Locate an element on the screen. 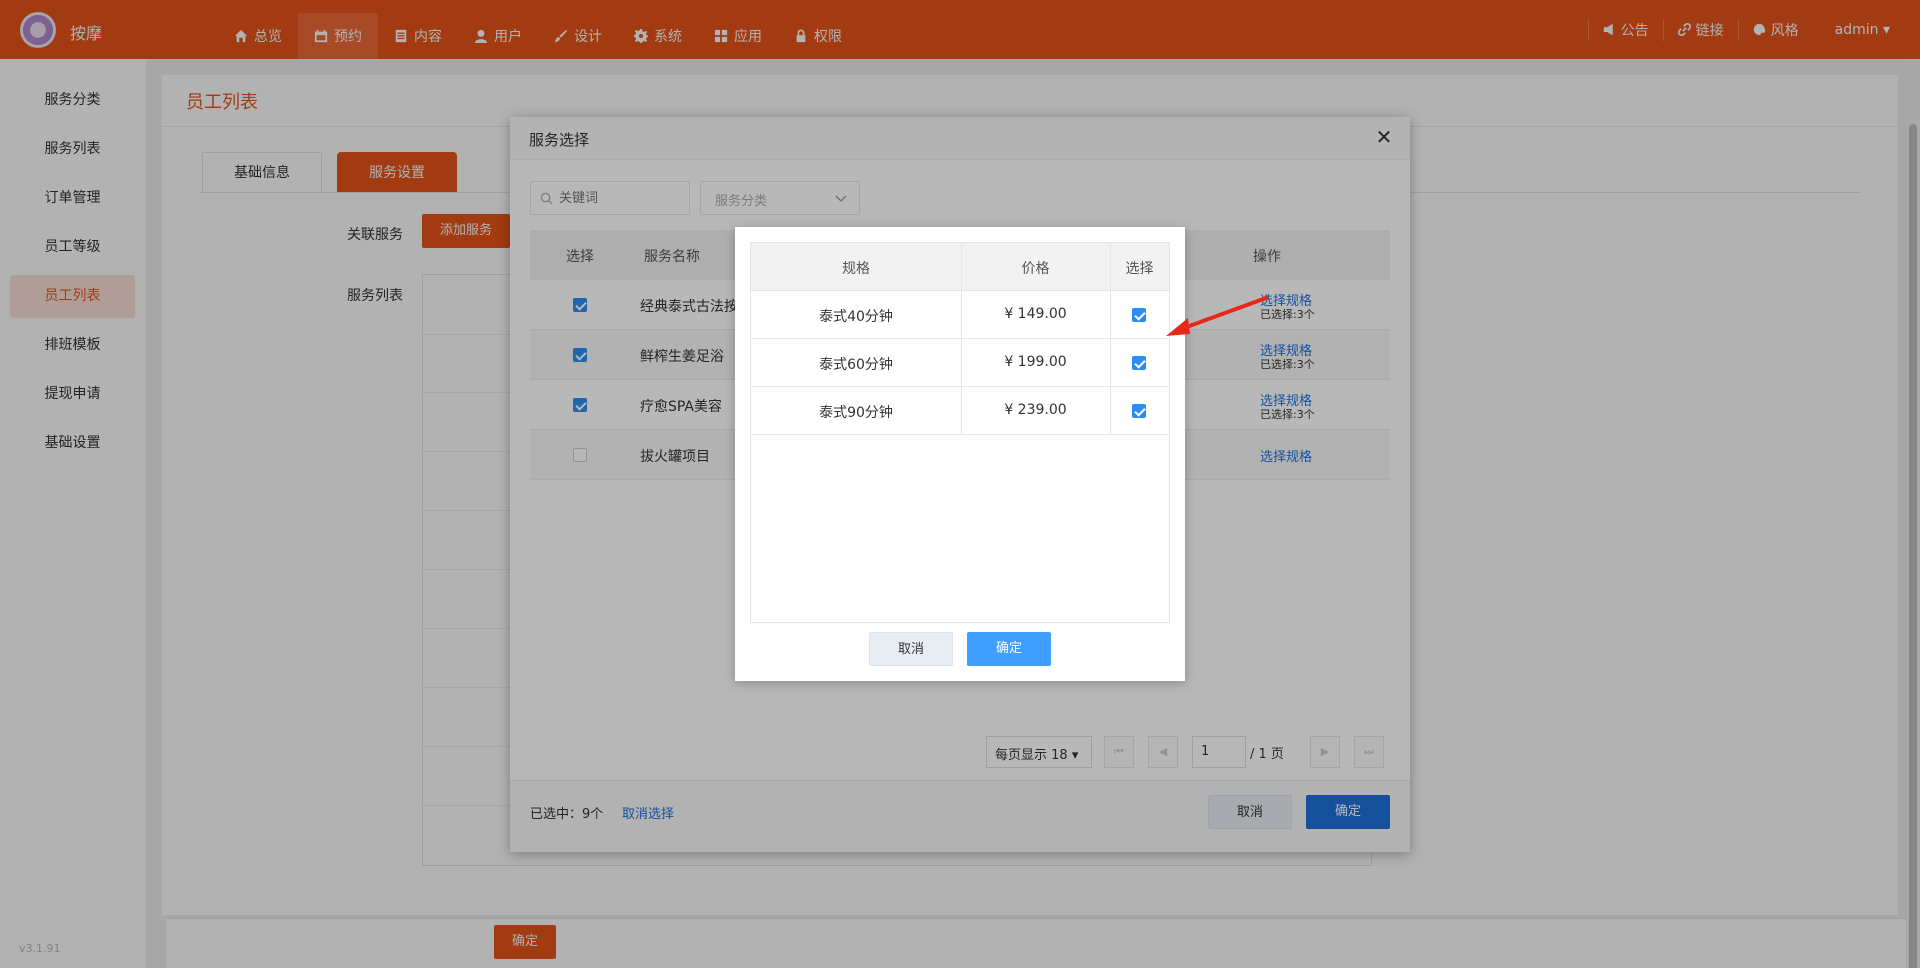 This screenshot has width=1920, height=968. spec-name: 泰式60分钟 is located at coordinates (856, 365).